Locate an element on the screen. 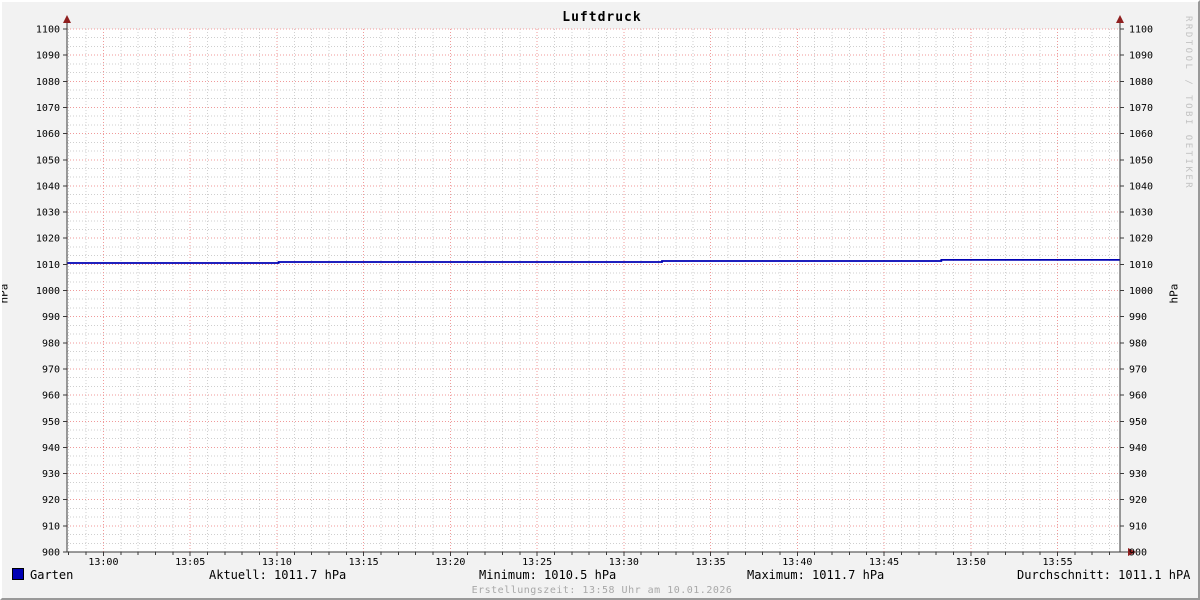  y-axis-tick-label-left: 970 is located at coordinates (51, 369).